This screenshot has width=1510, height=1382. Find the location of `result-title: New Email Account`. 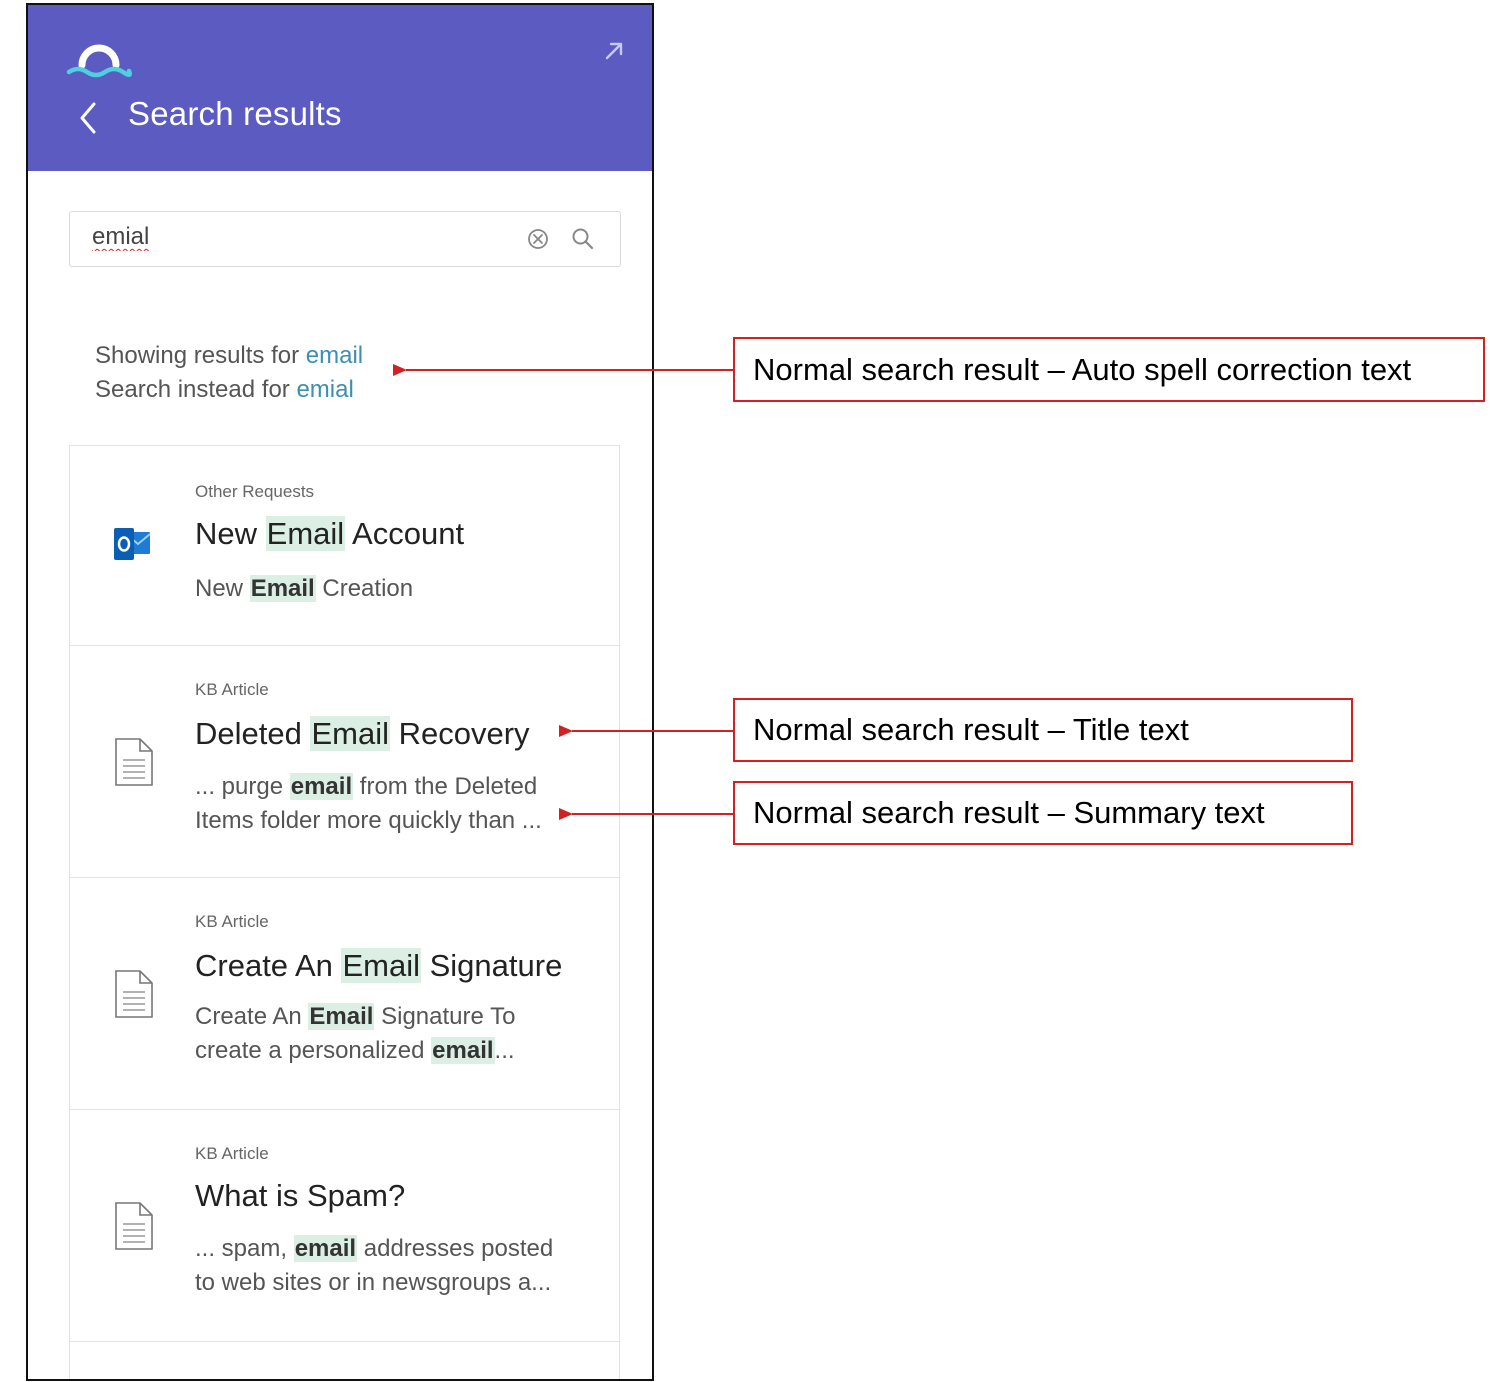

result-title: New Email Account is located at coordinates (329, 534).